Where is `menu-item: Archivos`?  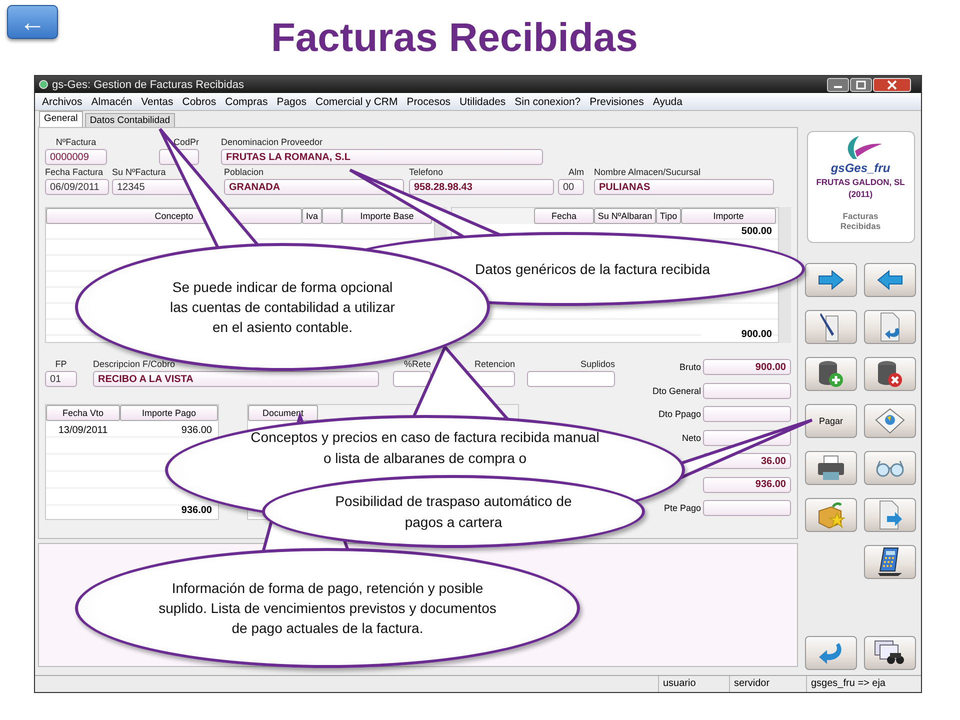
menu-item: Archivos is located at coordinates (62, 102).